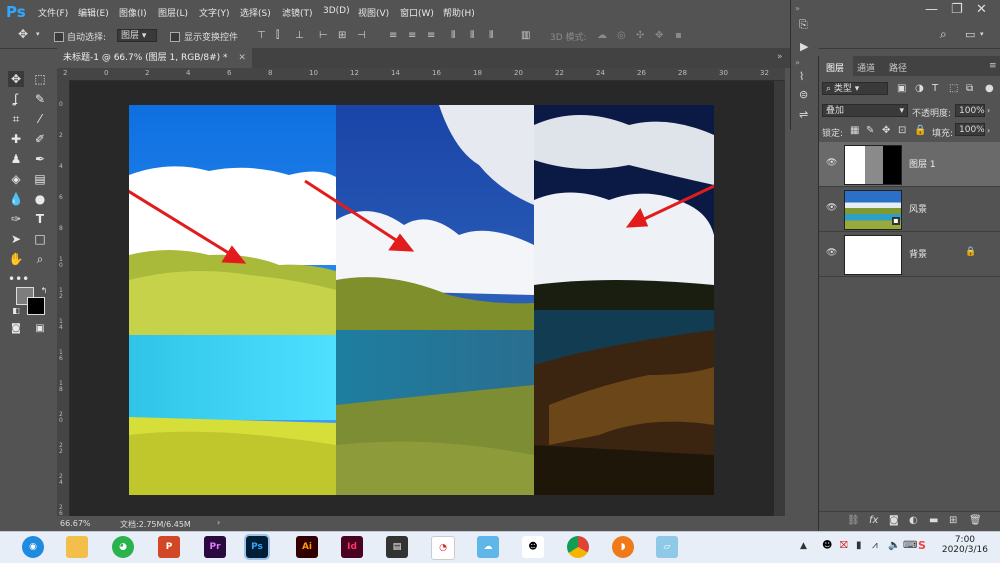  I want to click on adjustment-layer-icon: ◐, so click(913, 520).